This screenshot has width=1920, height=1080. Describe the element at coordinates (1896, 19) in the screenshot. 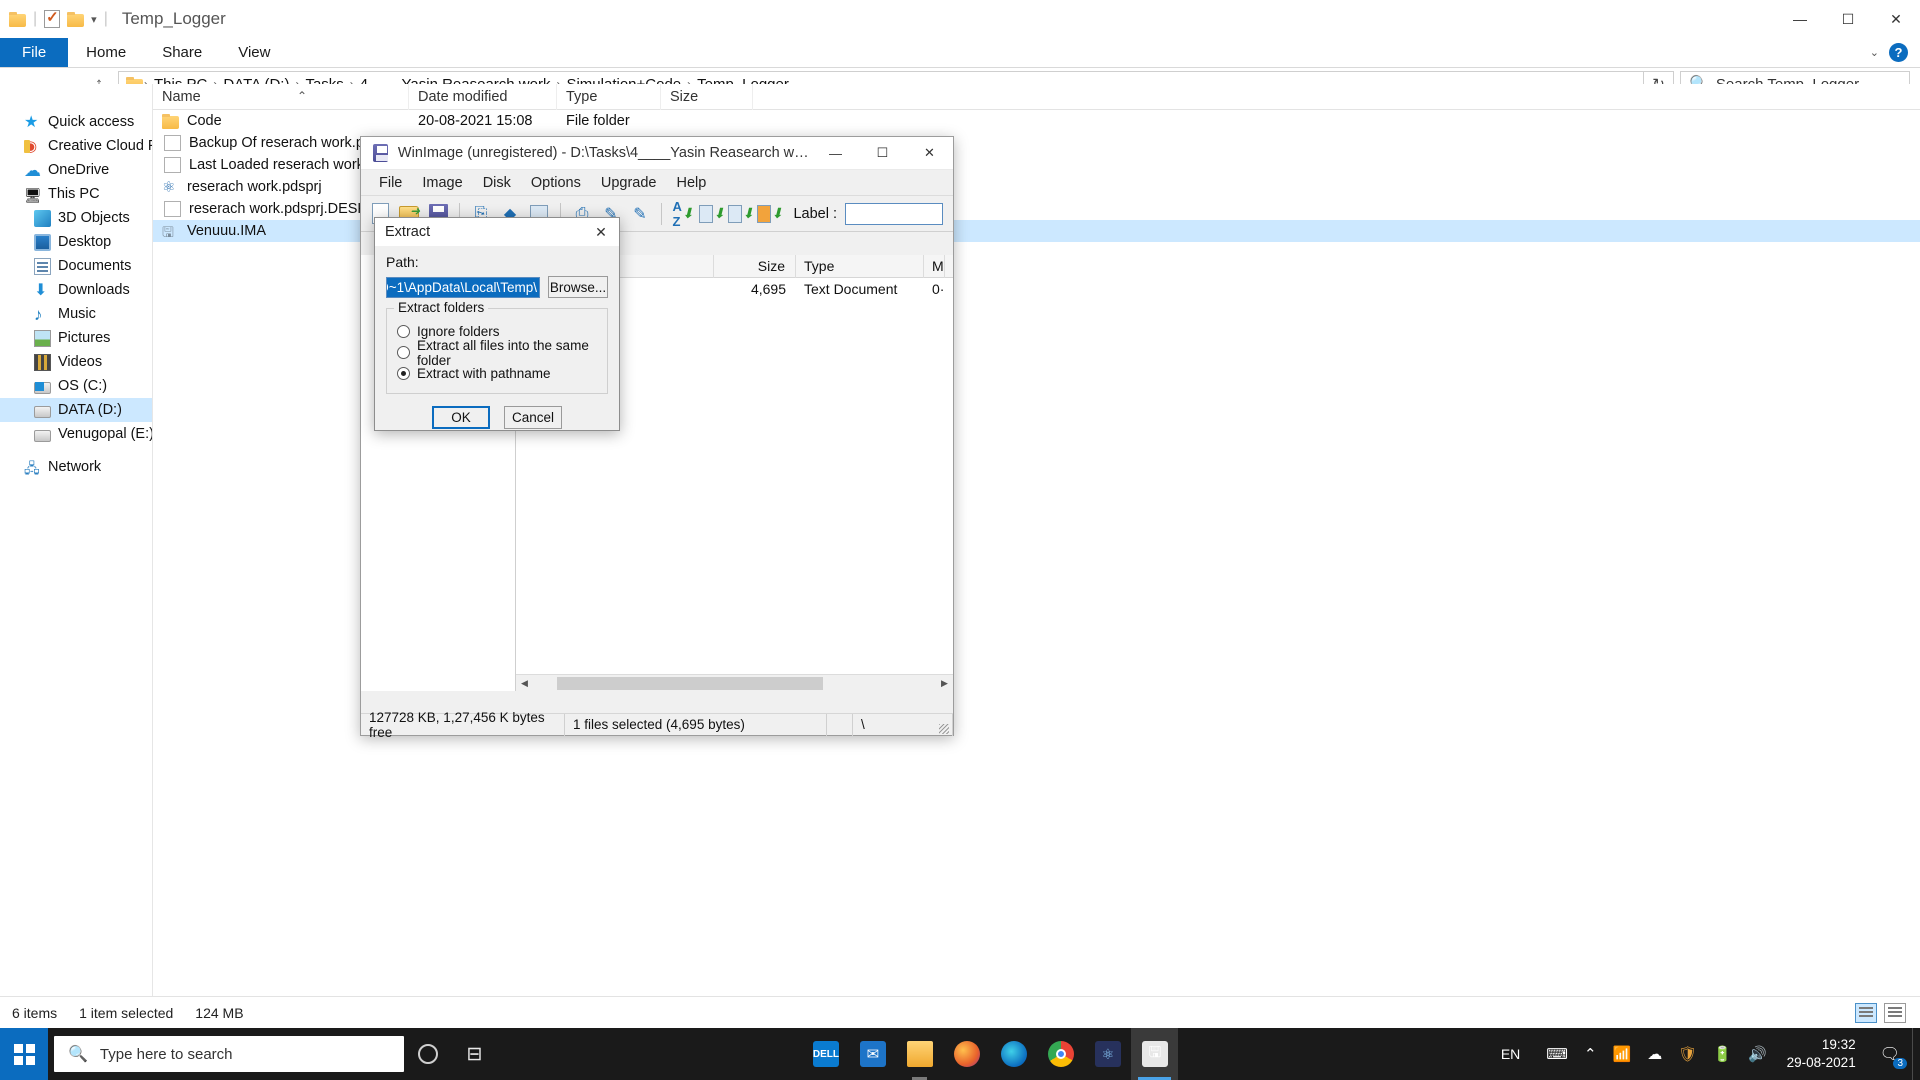

I see `explorer-close-button: ✕` at that location.